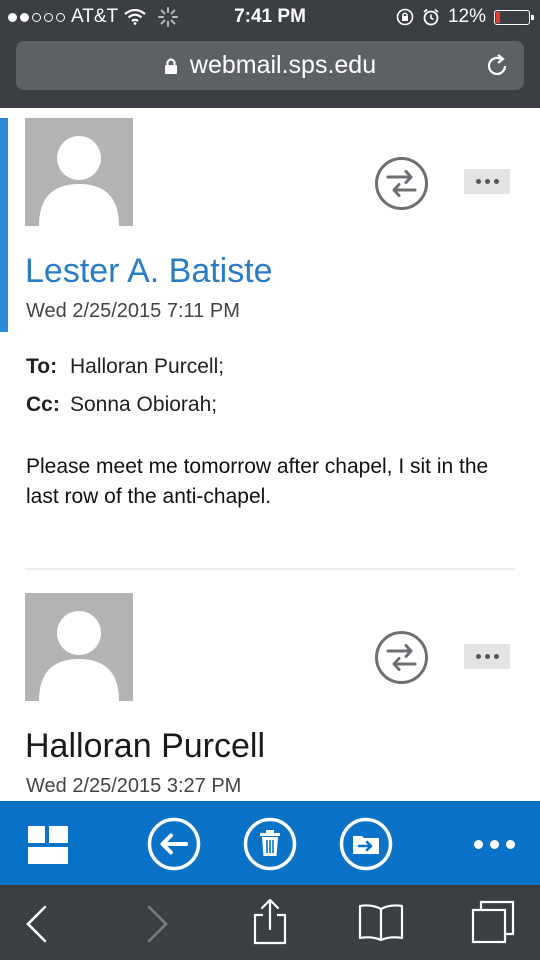 The height and width of the screenshot is (960, 540). I want to click on cc-recipient: Sonna Obiorah;, so click(143, 404).